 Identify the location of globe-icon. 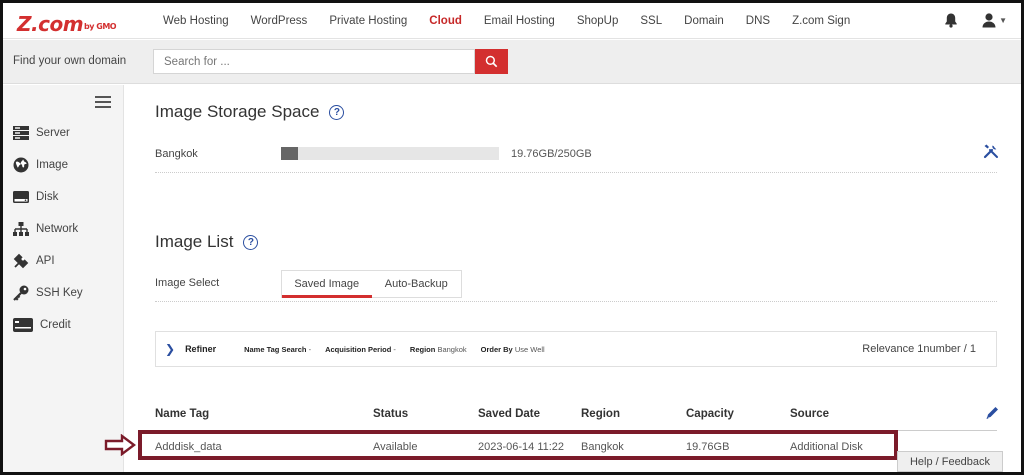
(21, 165).